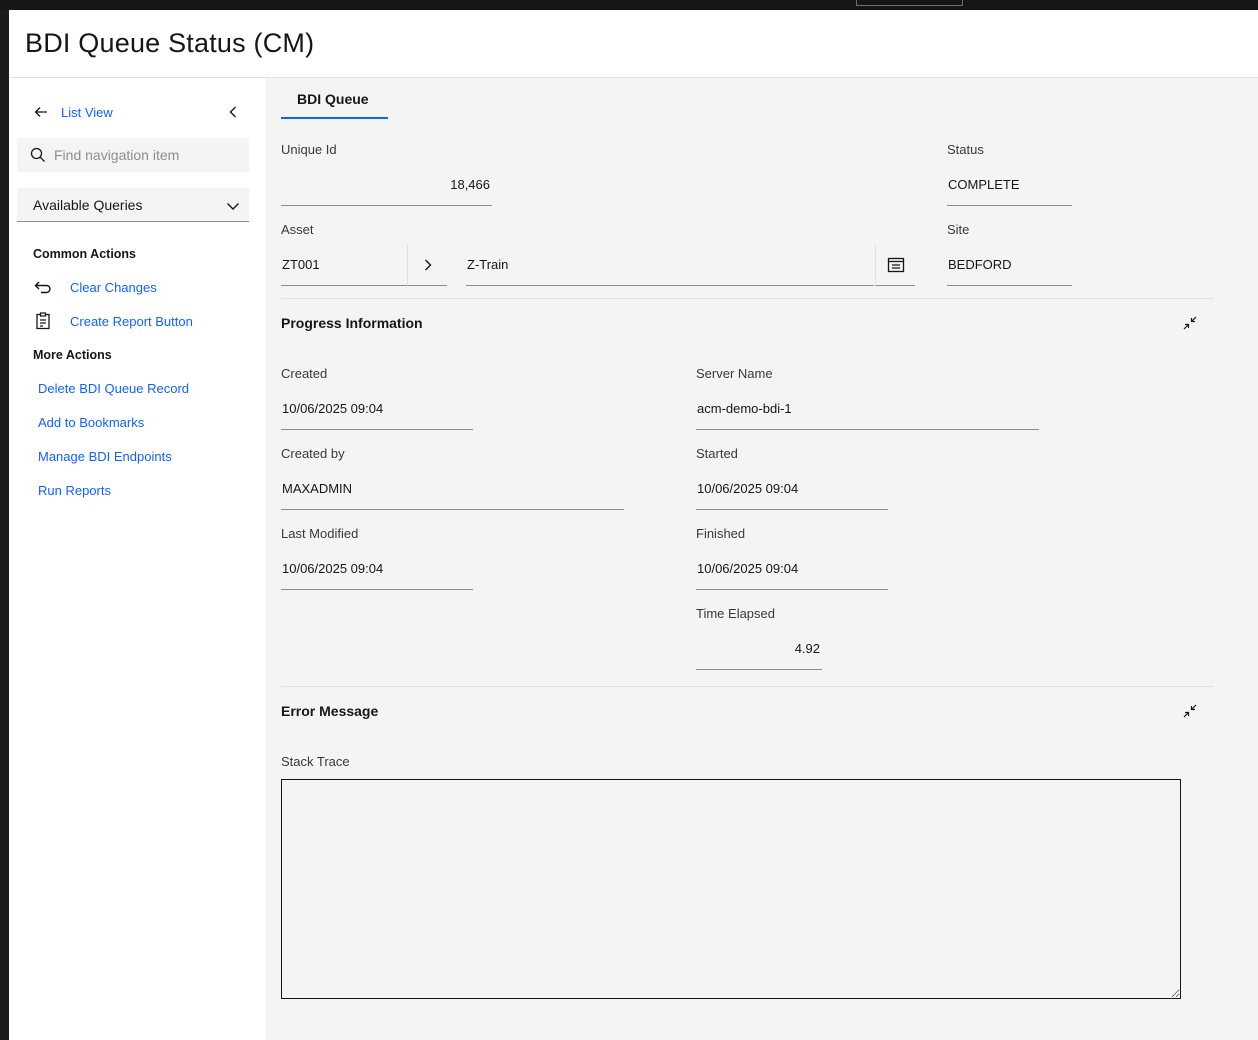  I want to click on search-input, so click(149, 155).